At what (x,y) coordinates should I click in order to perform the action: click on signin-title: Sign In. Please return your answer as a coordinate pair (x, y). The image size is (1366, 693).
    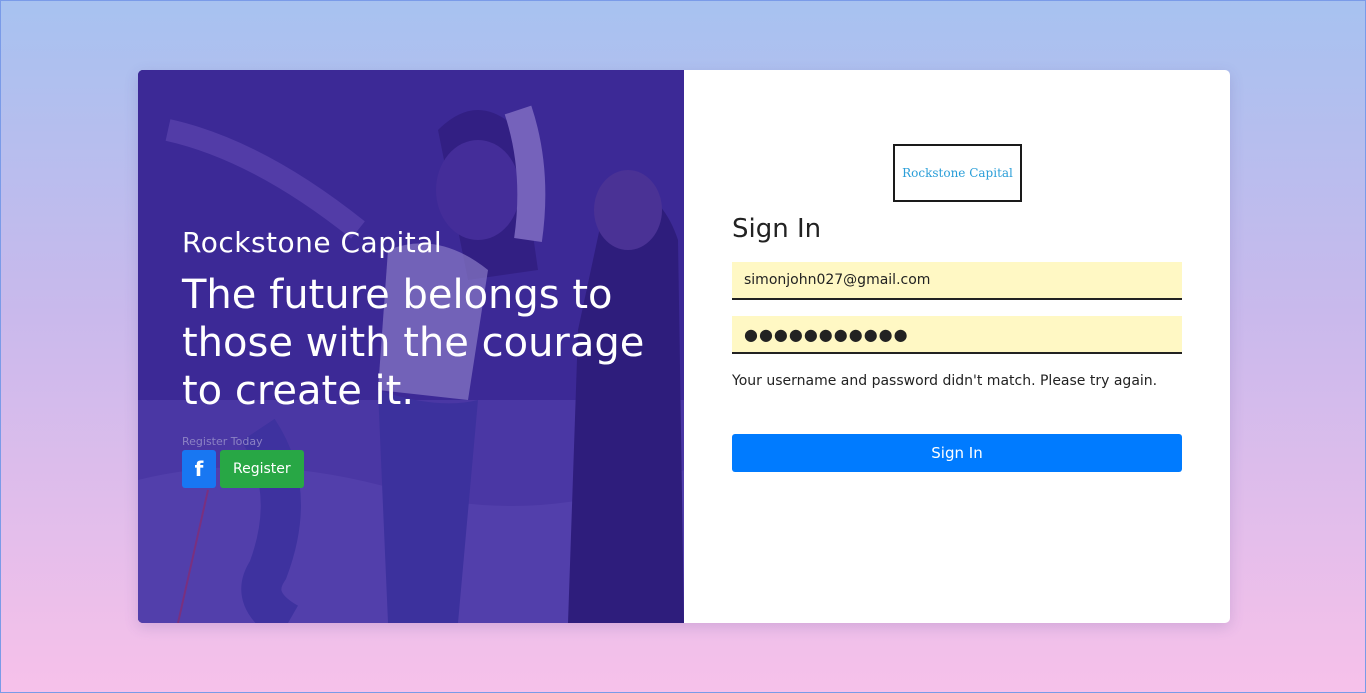
    Looking at the image, I should click on (777, 229).